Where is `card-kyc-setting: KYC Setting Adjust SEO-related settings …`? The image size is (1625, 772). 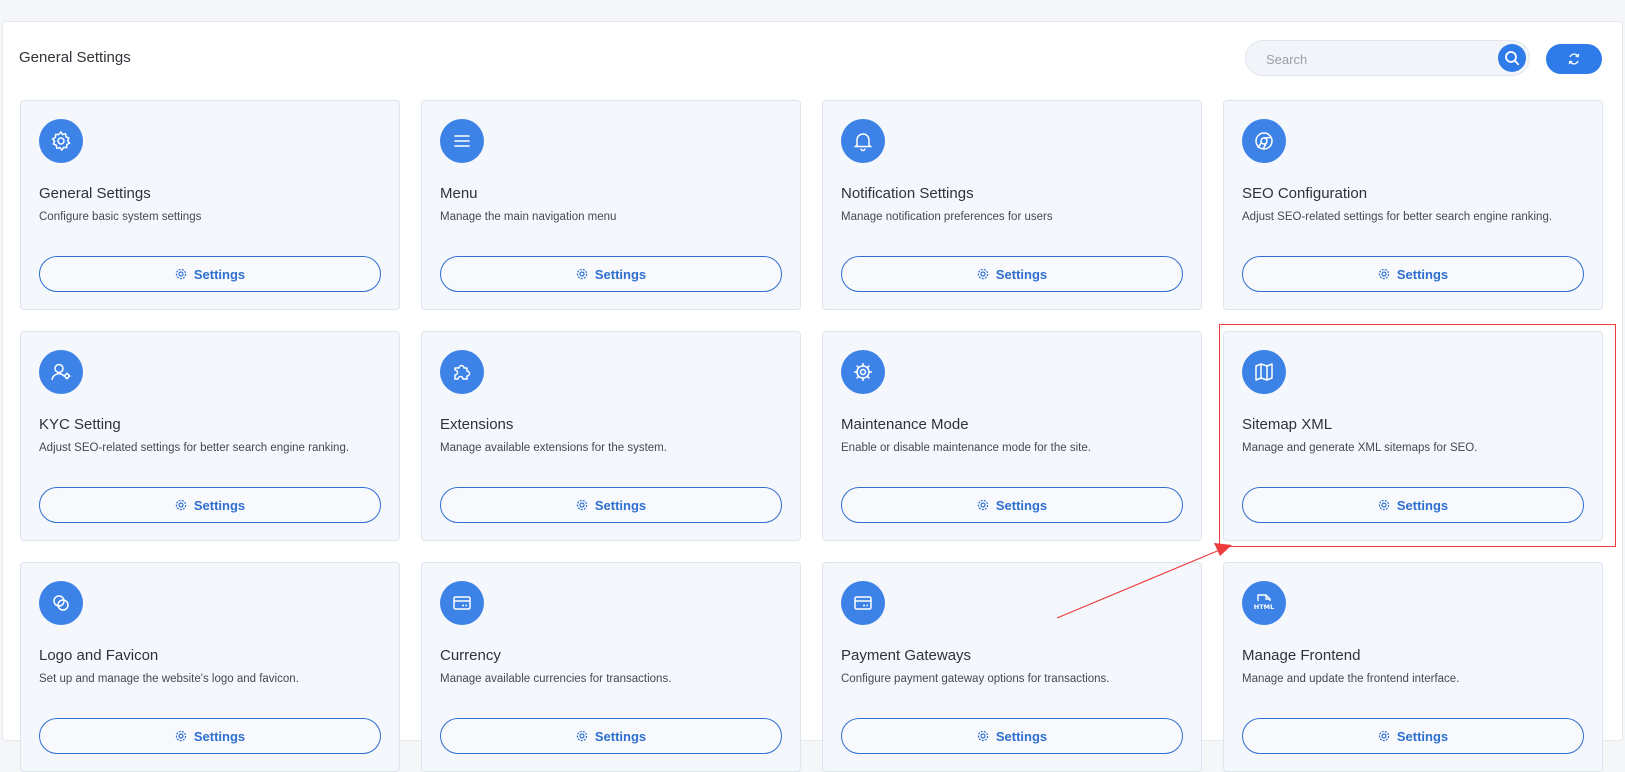
card-kyc-setting: KYC Setting Adjust SEO-related settings … is located at coordinates (210, 436).